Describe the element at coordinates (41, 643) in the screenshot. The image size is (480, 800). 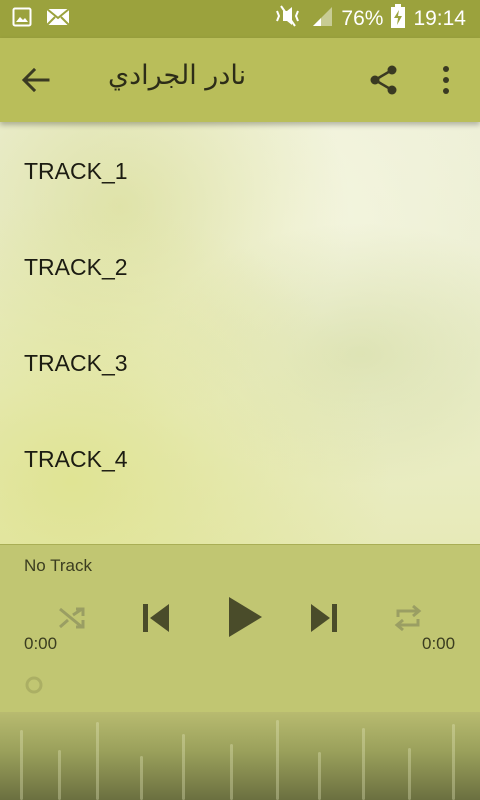
I see `time-current: 0:00` at that location.